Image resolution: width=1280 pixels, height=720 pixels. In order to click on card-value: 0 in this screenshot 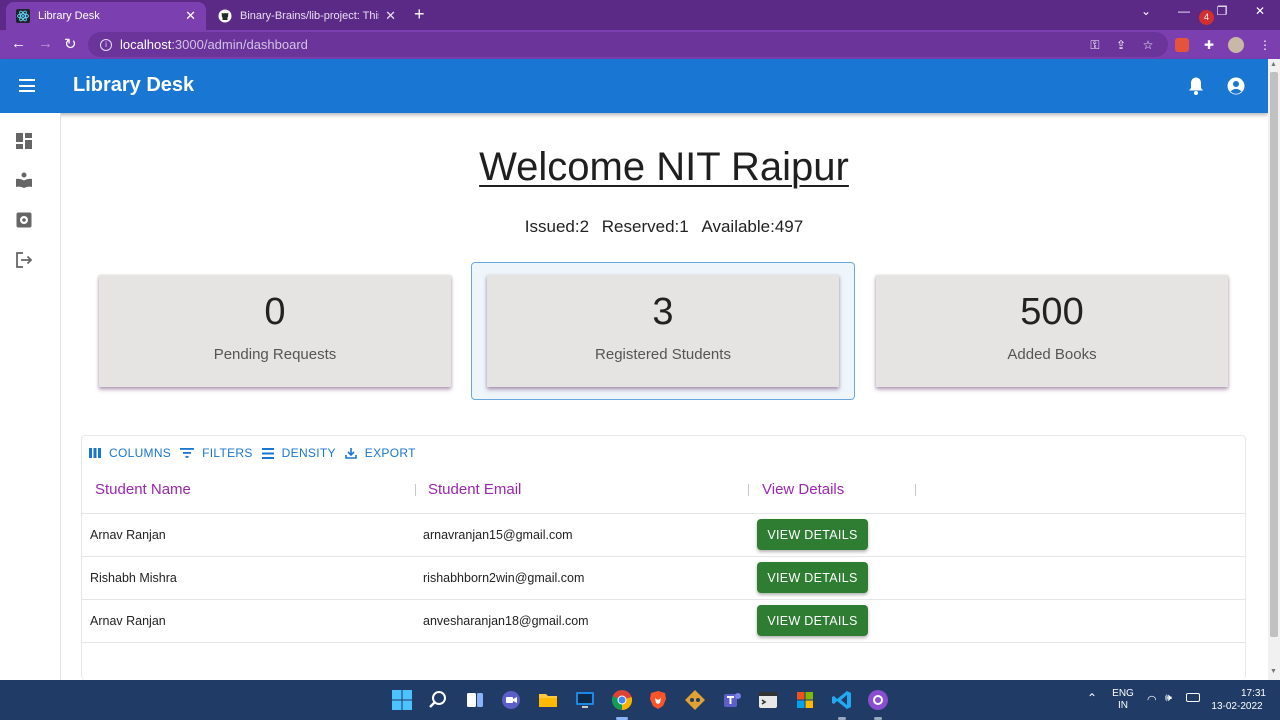, I will do `click(275, 312)`.